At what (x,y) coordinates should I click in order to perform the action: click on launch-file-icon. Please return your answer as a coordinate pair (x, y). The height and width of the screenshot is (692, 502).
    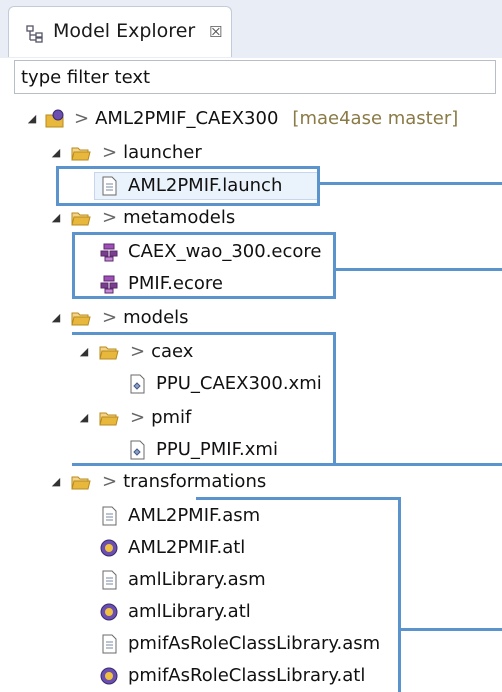
    Looking at the image, I should click on (109, 186).